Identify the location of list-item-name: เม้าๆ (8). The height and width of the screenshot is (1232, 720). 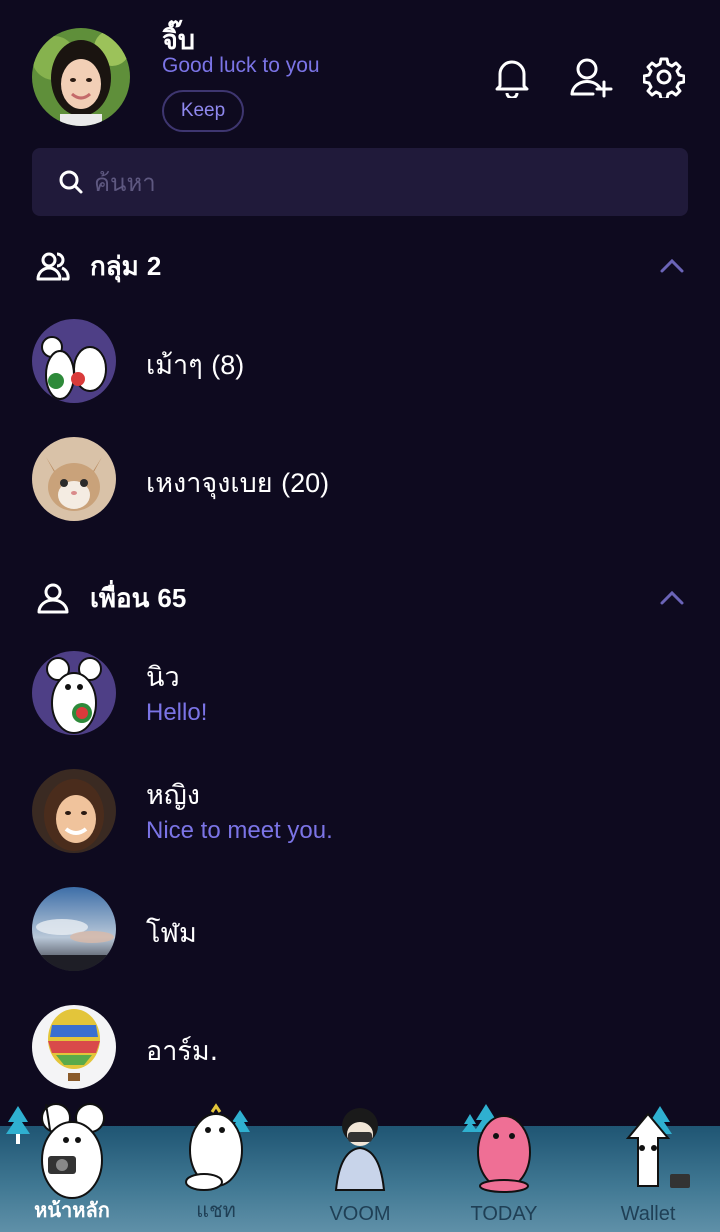
(195, 365).